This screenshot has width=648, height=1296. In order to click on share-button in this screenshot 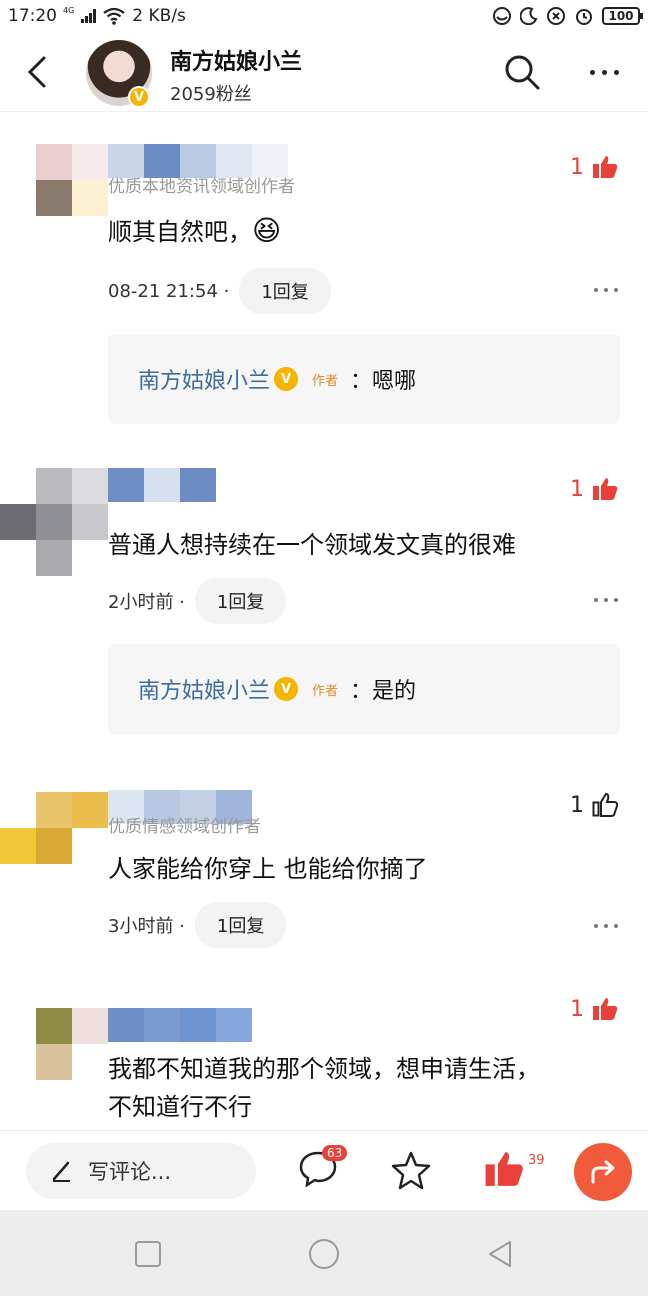, I will do `click(603, 1172)`.